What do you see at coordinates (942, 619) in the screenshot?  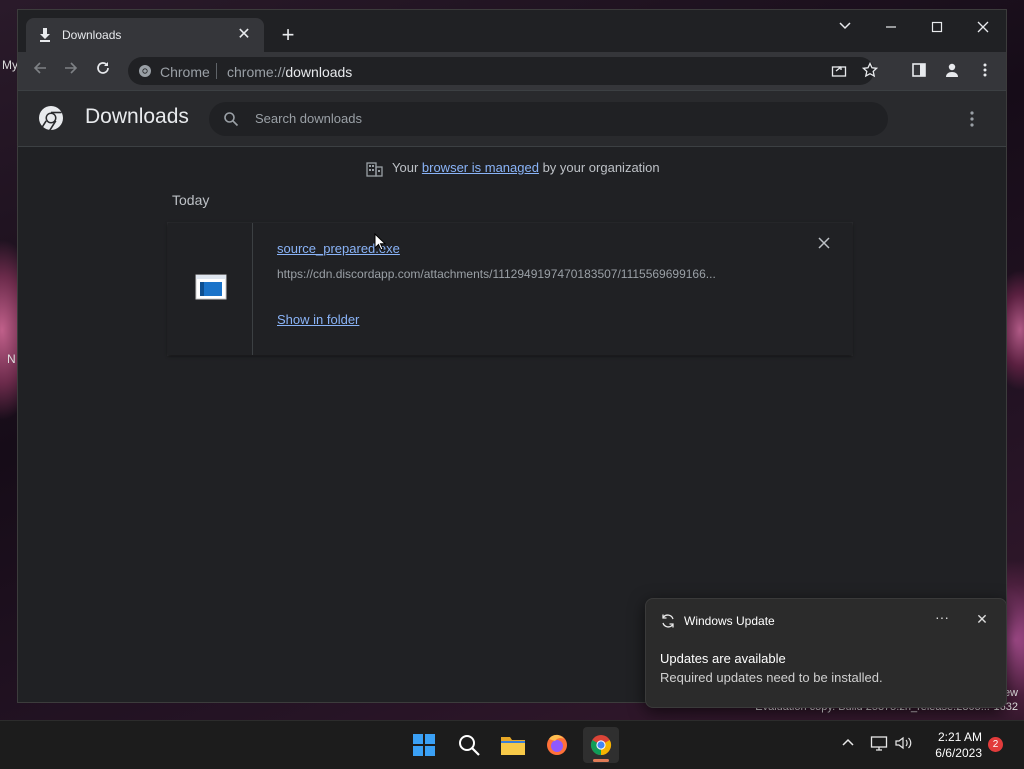 I see `toast-more-button: ···` at bounding box center [942, 619].